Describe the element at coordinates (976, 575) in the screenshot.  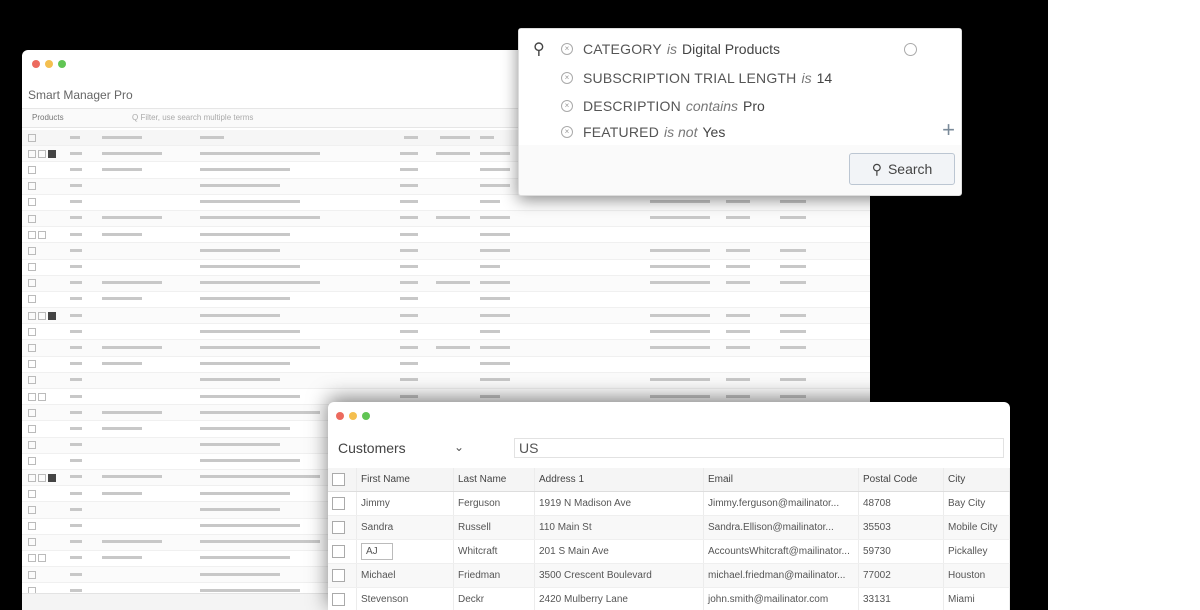
I see `cell-city: Houston` at that location.